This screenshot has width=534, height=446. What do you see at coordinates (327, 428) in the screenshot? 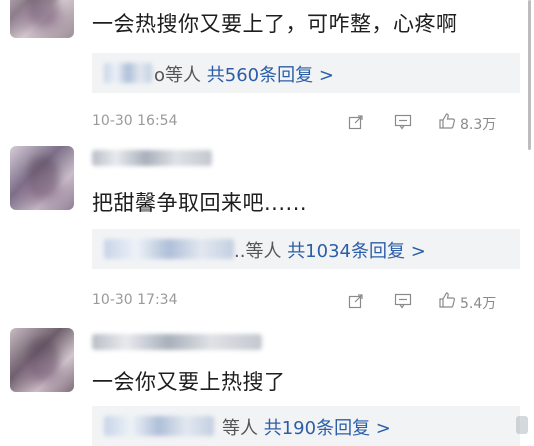
I see `reply-count-link: 共190条回复 >` at bounding box center [327, 428].